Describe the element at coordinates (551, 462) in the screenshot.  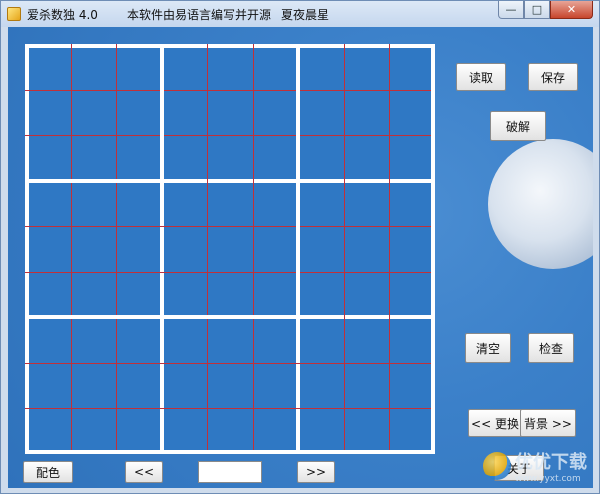
I see `watermark-text: 优优下载` at that location.